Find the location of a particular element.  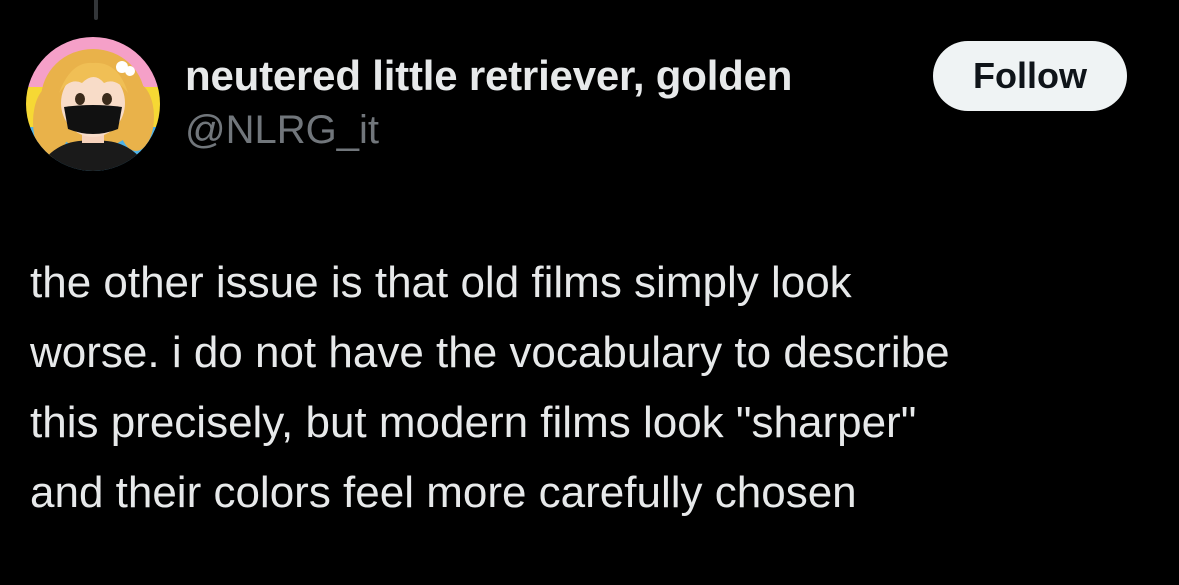

author-handle: @NLRG_it is located at coordinates (282, 130).